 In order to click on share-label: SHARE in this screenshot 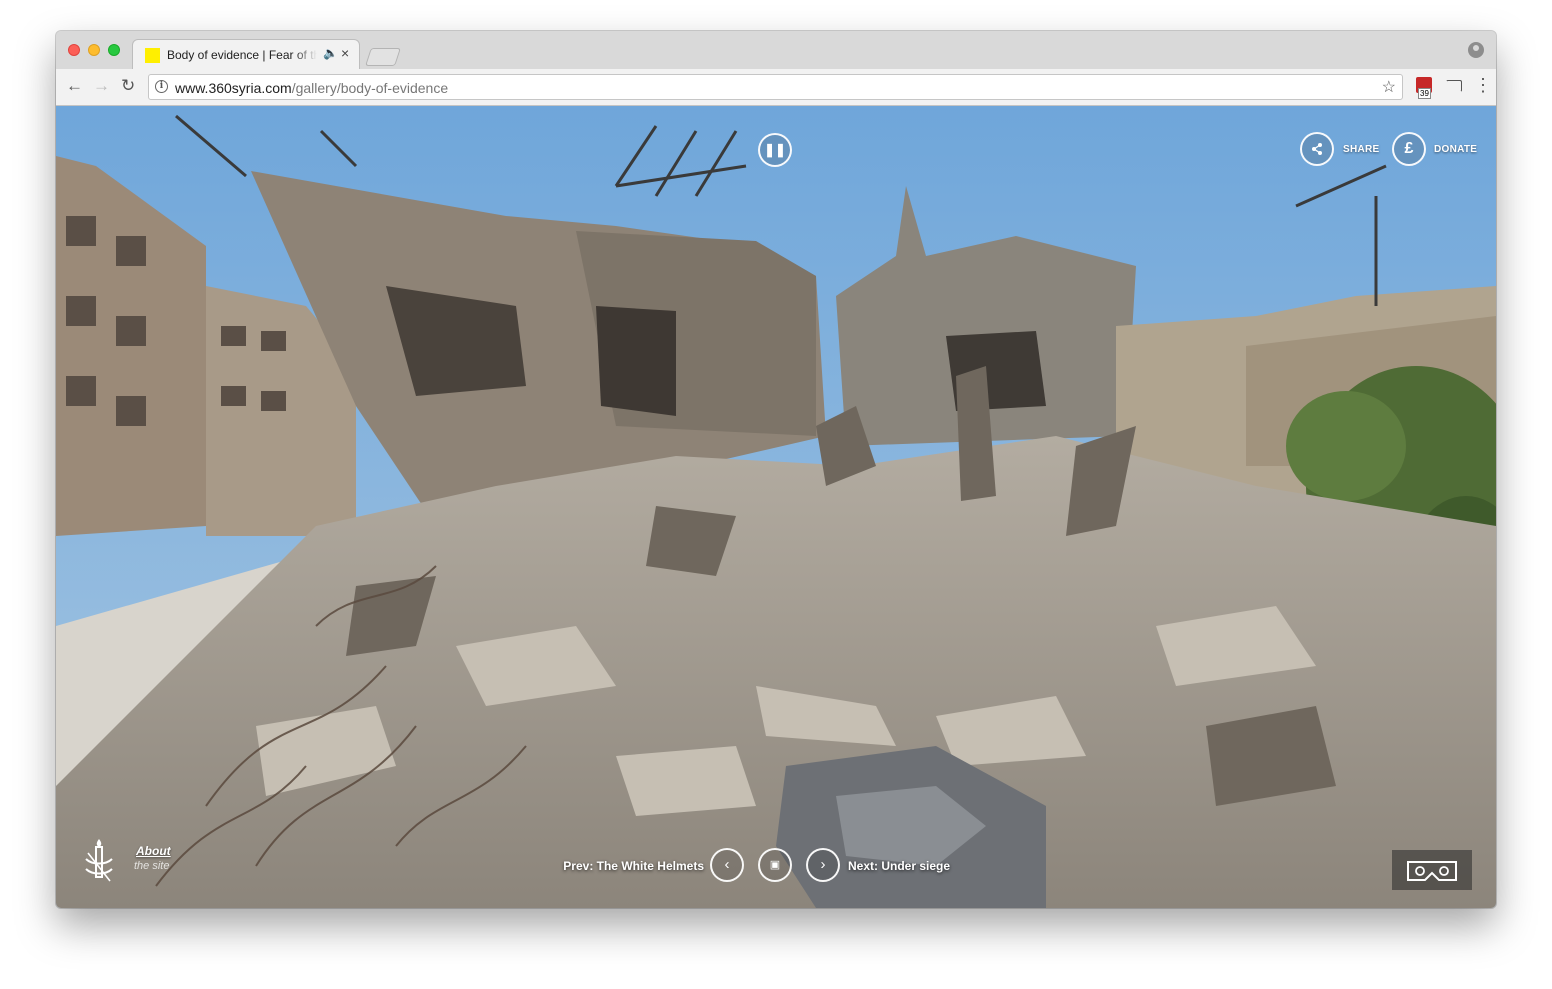, I will do `click(1361, 149)`.